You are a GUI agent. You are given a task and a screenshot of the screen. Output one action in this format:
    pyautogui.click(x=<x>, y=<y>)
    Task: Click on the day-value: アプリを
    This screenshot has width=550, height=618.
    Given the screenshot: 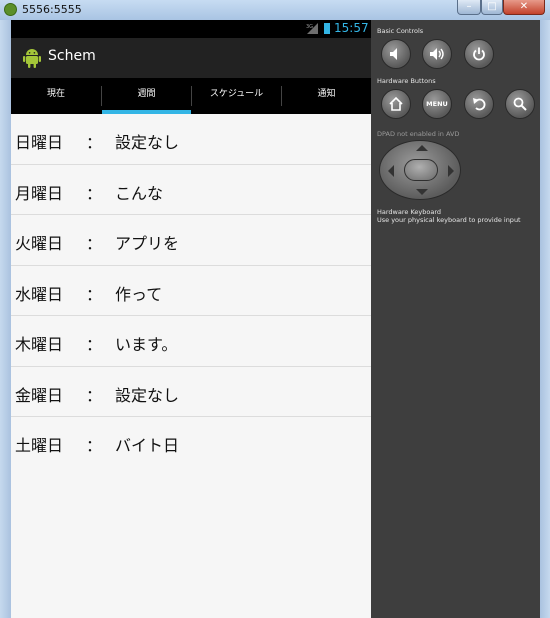 What is the action you would take?
    pyautogui.click(x=147, y=243)
    